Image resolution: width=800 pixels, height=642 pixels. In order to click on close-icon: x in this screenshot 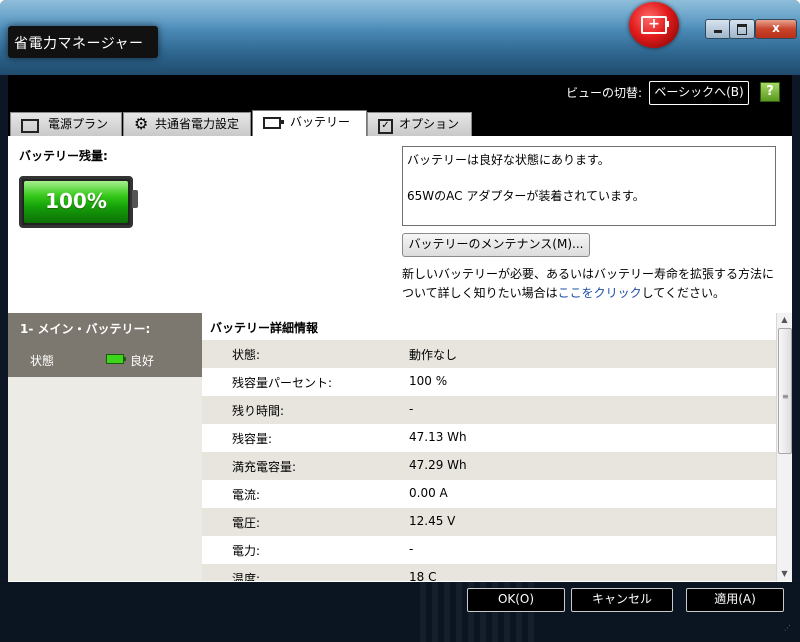, I will do `click(776, 28)`.